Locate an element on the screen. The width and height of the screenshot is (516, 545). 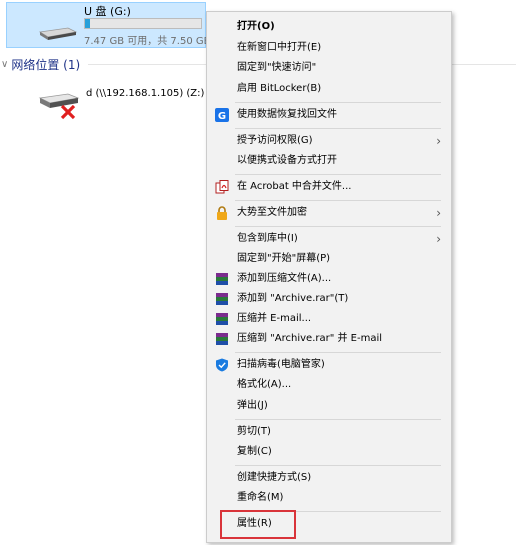
menu-item-open-new-window: 在新窗口中打开(E) is located at coordinates (329, 48).